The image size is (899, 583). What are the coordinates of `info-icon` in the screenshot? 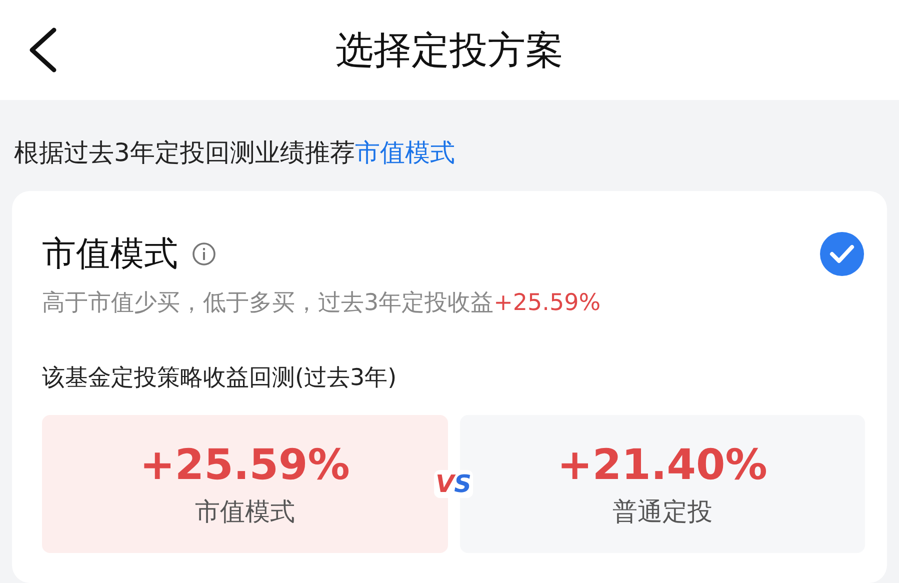 It's located at (204, 254).